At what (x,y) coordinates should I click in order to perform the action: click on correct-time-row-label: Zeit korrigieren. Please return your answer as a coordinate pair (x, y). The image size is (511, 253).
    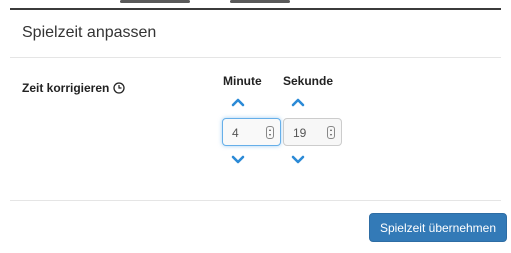
    Looking at the image, I should click on (74, 88).